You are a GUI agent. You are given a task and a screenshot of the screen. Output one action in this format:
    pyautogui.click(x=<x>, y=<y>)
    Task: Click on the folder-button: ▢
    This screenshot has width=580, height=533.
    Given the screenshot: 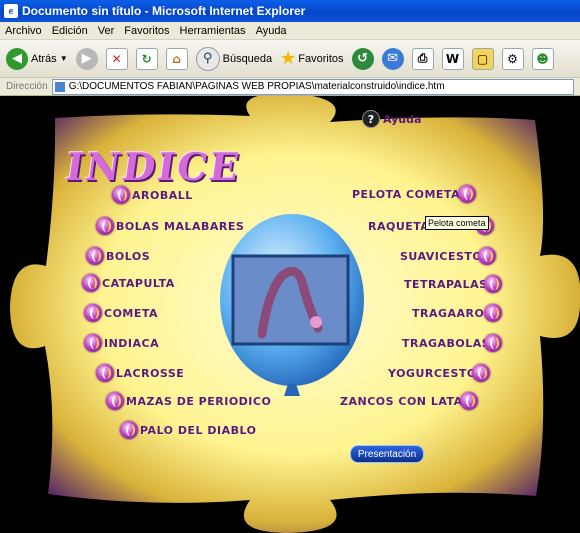 What is the action you would take?
    pyautogui.click(x=482, y=58)
    